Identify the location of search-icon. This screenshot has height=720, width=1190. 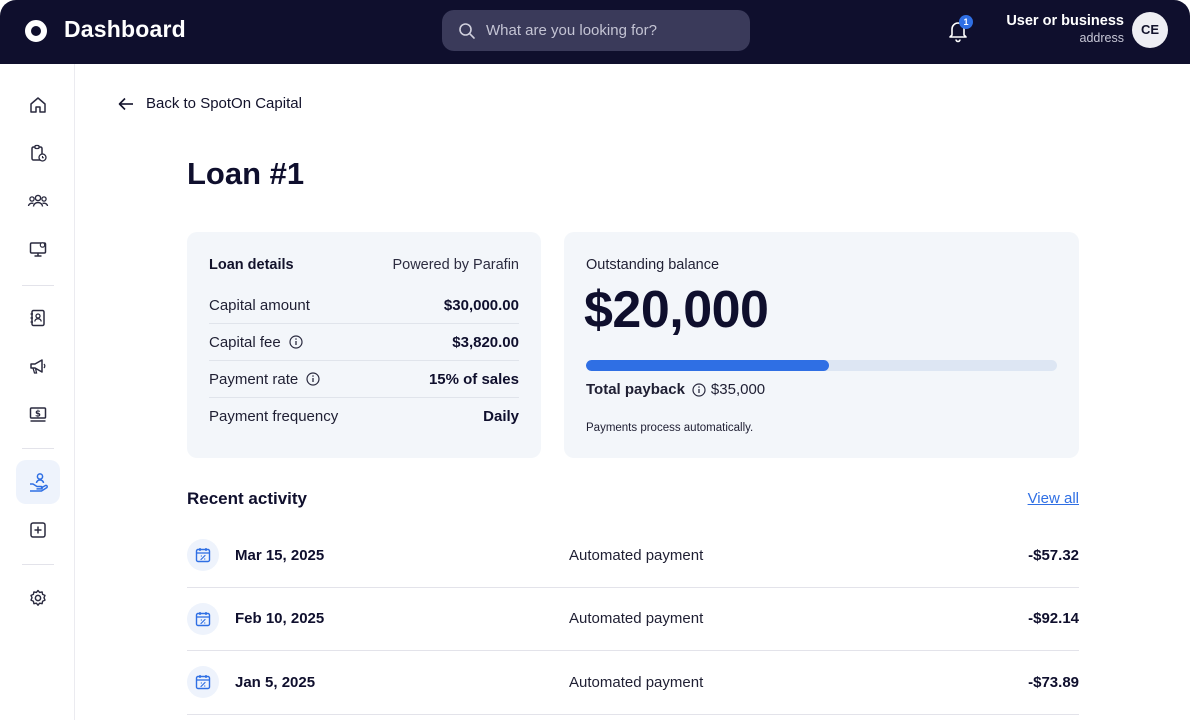
(467, 30).